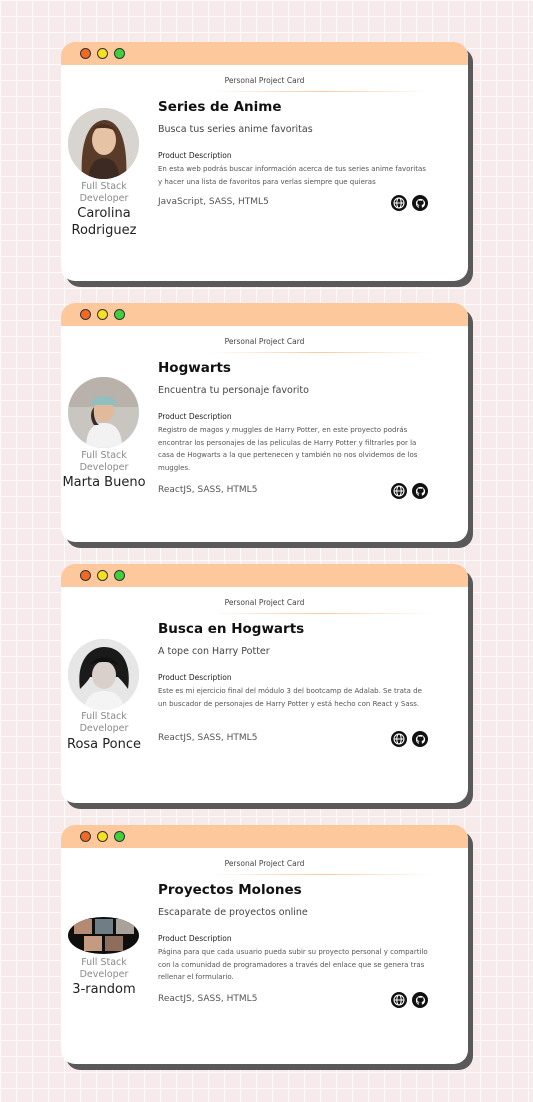  What do you see at coordinates (104, 482) in the screenshot?
I see `author-name: Marta Bueno` at bounding box center [104, 482].